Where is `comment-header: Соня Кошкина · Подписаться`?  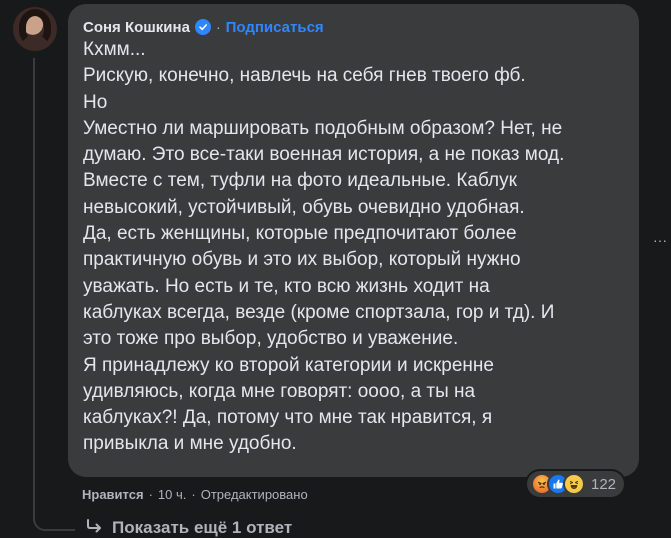 comment-header: Соня Кошкина · Подписаться is located at coordinates (203, 27).